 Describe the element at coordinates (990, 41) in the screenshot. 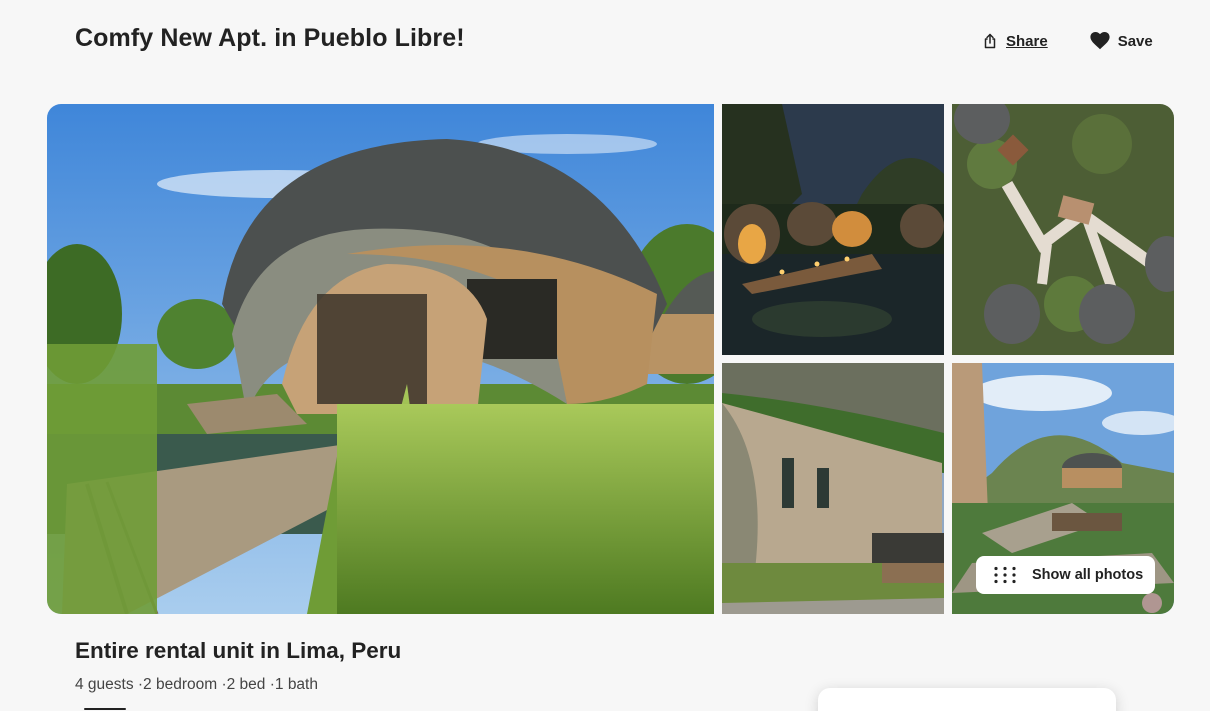

I see `share-icon` at that location.